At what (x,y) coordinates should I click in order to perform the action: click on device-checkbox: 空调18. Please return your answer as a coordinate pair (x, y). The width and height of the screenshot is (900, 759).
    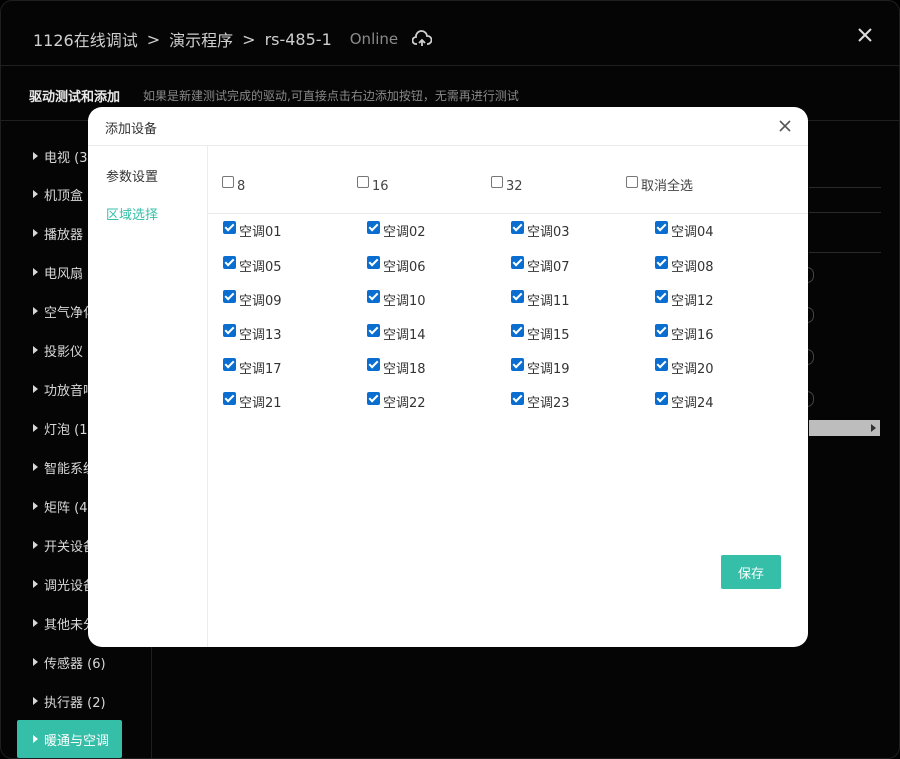
    Looking at the image, I should click on (396, 367).